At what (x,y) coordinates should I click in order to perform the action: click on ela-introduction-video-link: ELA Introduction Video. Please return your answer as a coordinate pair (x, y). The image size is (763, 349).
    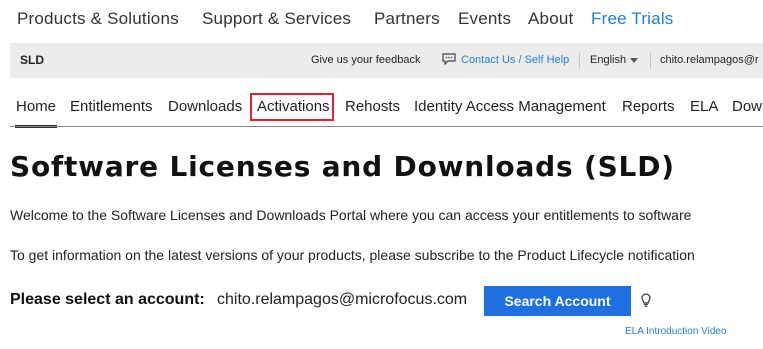
    Looking at the image, I should click on (676, 331).